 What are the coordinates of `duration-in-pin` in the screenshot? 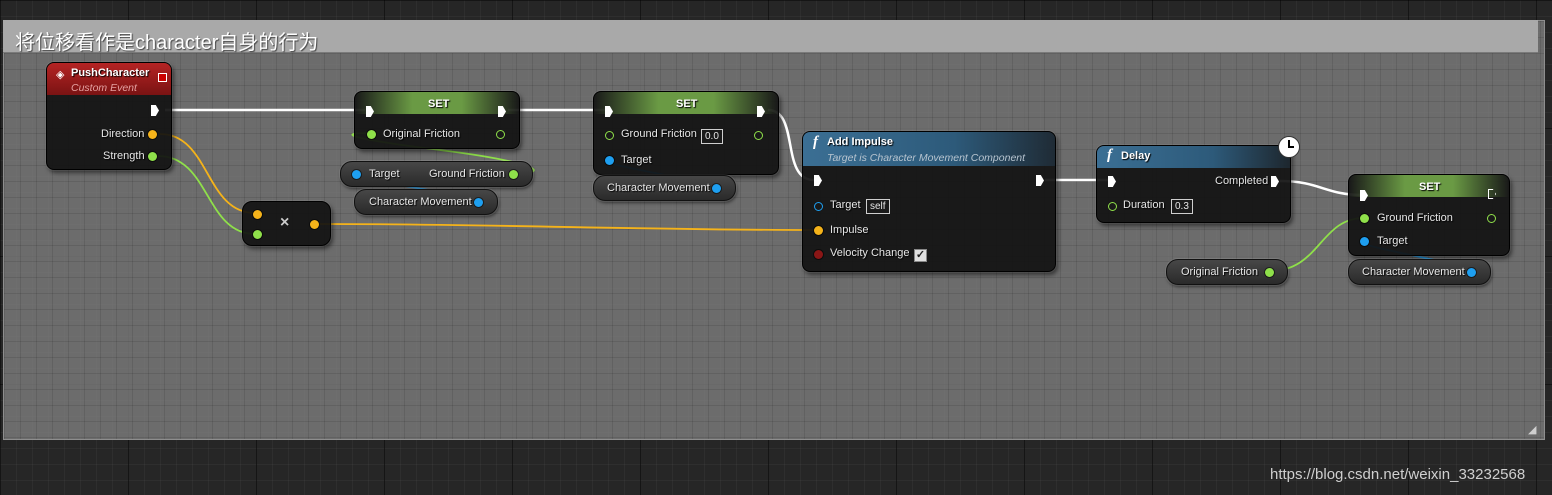 It's located at (1112, 206).